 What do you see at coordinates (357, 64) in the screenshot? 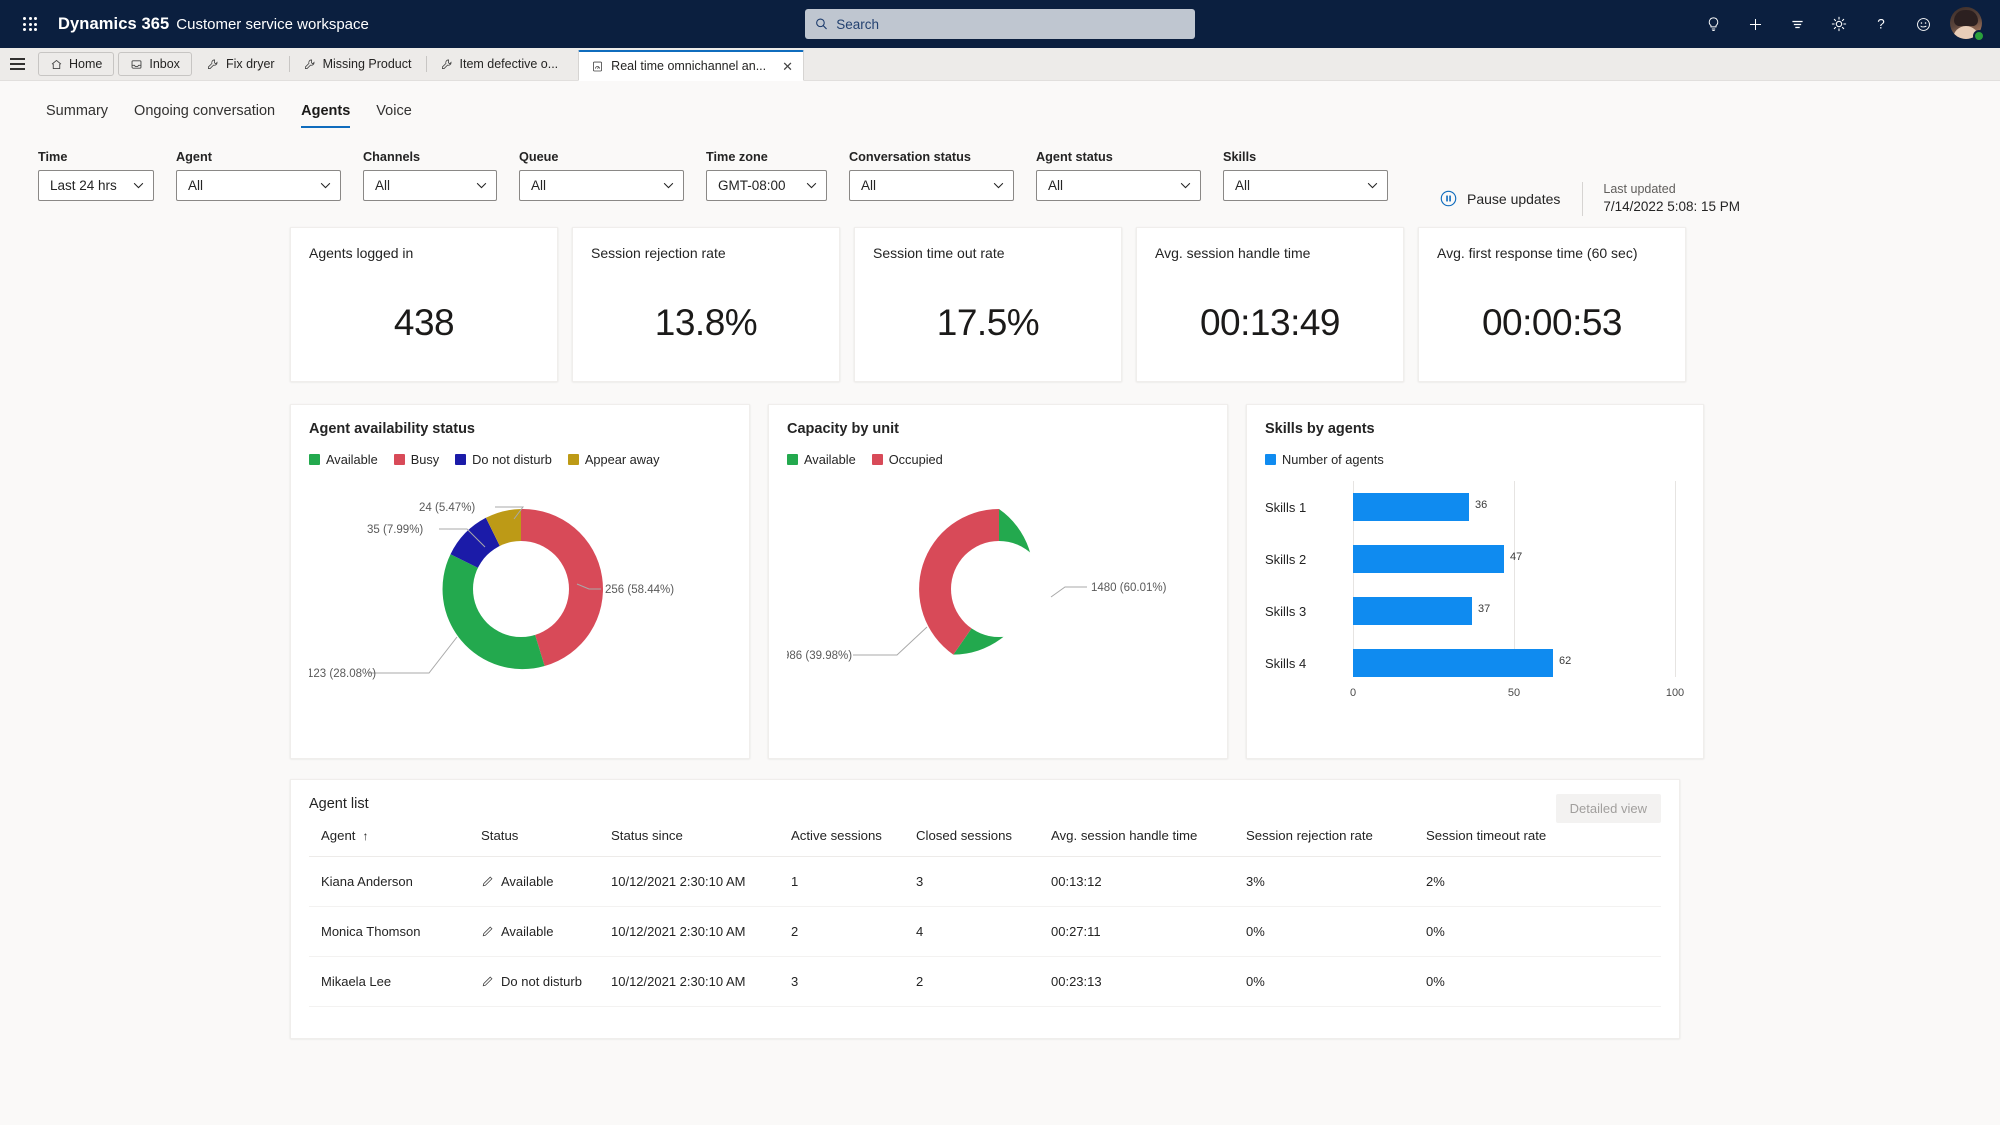
I see `session-tab-missing-product: Missing Product` at bounding box center [357, 64].